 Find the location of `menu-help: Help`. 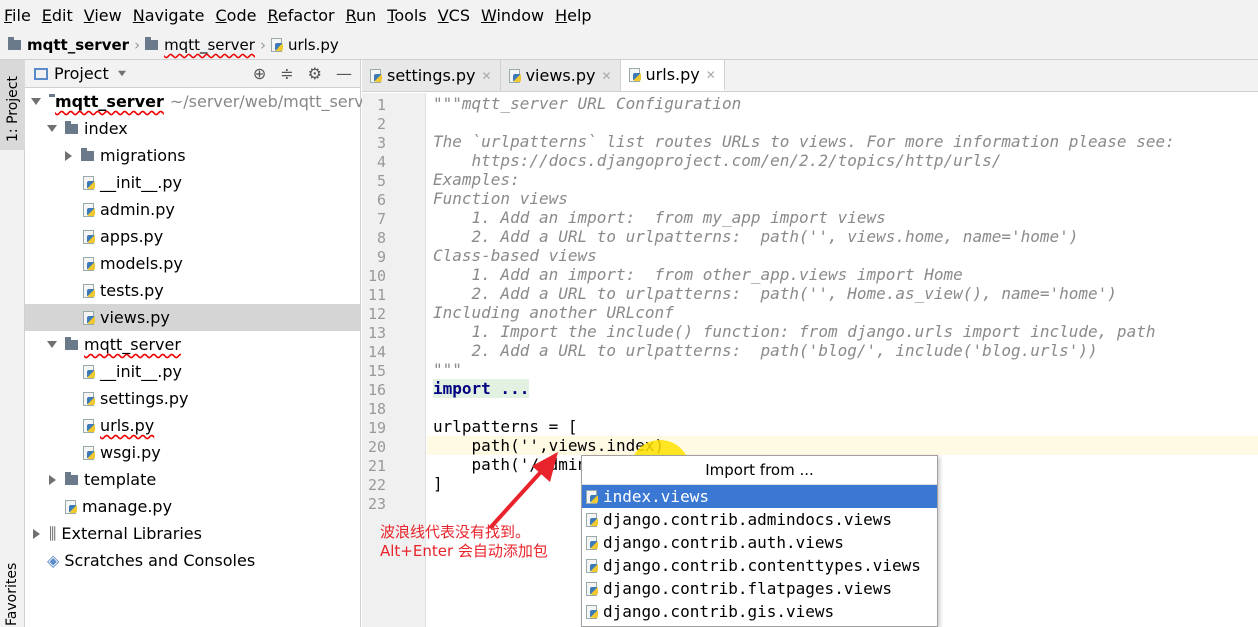

menu-help: Help is located at coordinates (573, 15).